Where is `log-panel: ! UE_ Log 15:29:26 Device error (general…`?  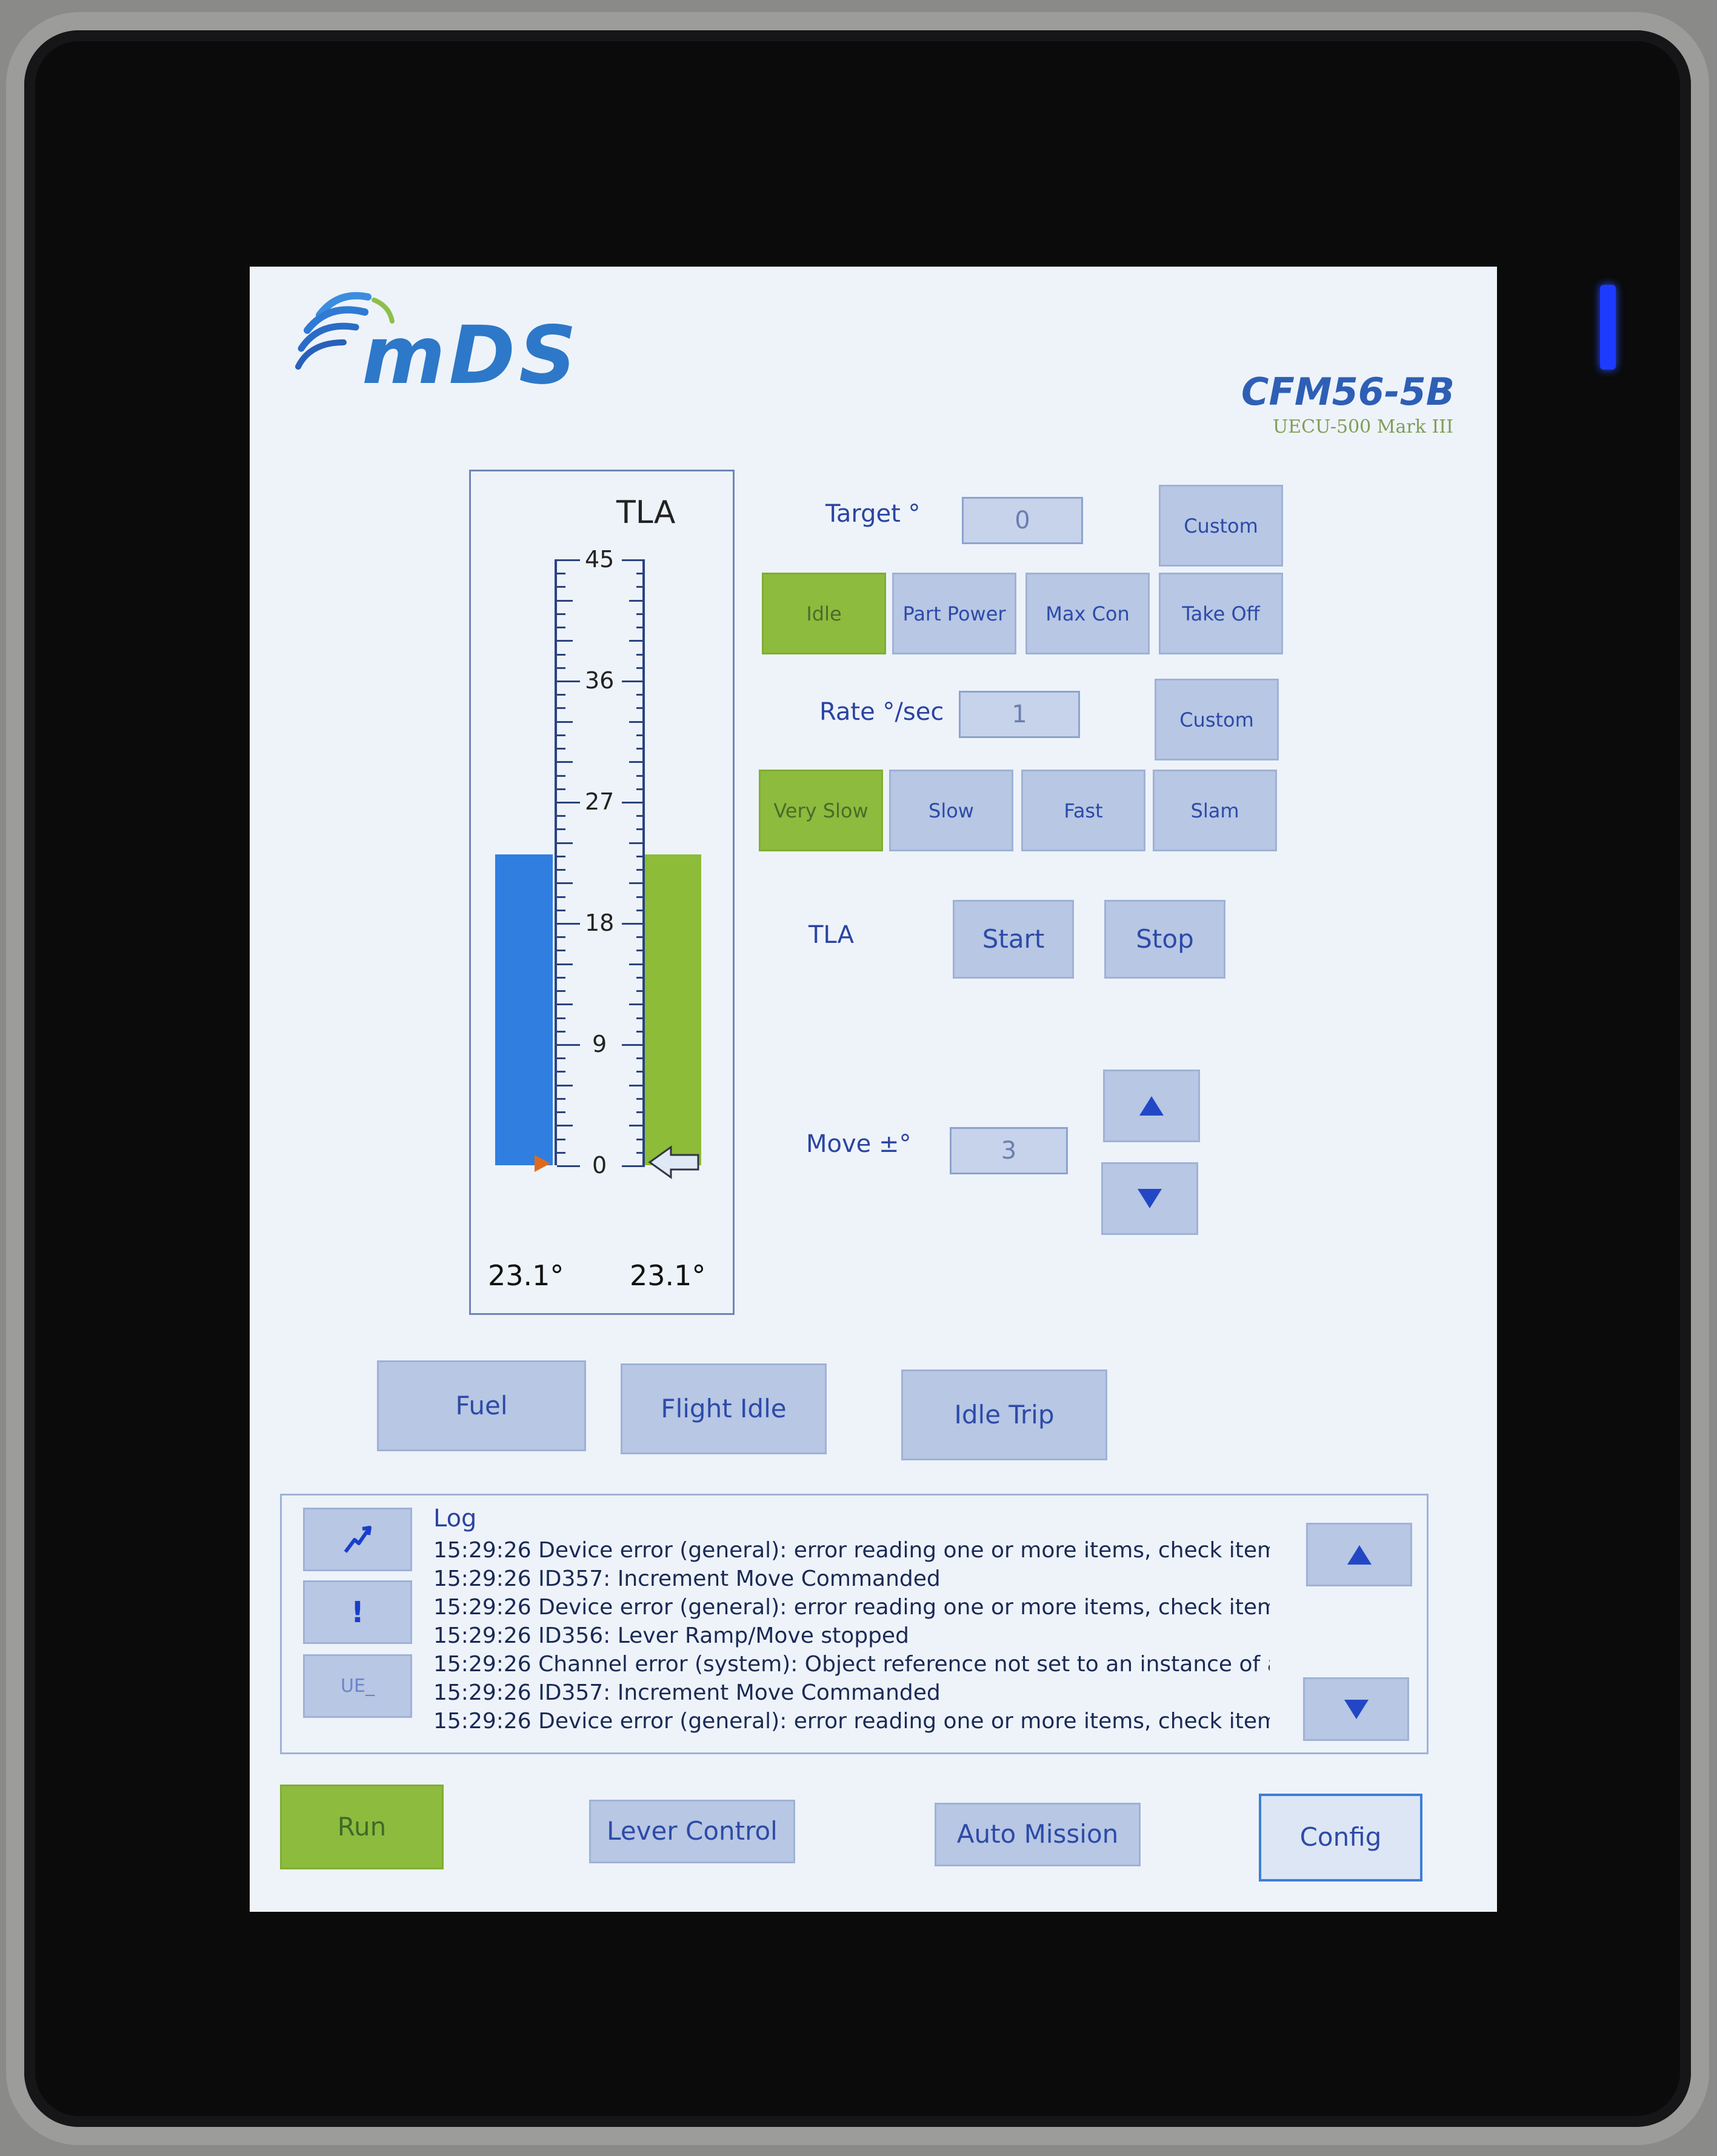
log-panel: ! UE_ Log 15:29:26 Device error (general… is located at coordinates (854, 1624).